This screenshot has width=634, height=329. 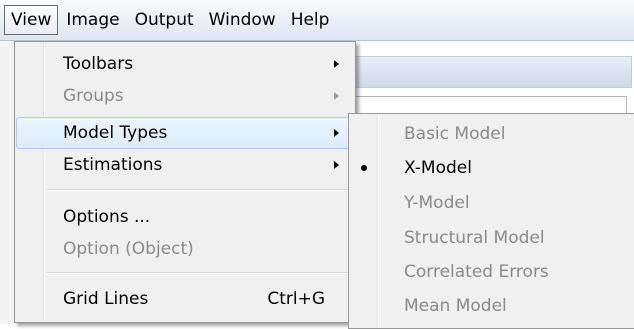 What do you see at coordinates (476, 272) in the screenshot?
I see `submenu-item-label: Correlated Errors` at bounding box center [476, 272].